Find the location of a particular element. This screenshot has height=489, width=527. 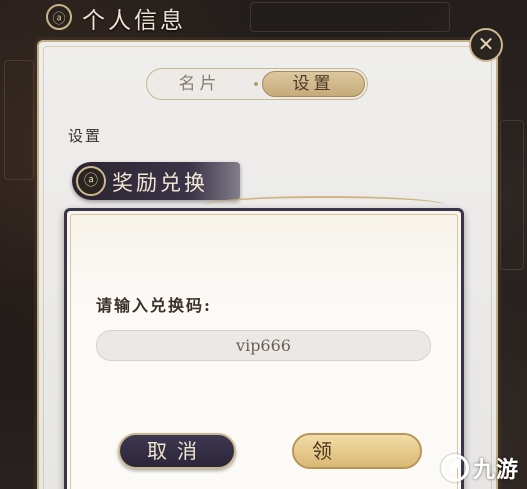

section-label: 设置 is located at coordinates (85, 136).